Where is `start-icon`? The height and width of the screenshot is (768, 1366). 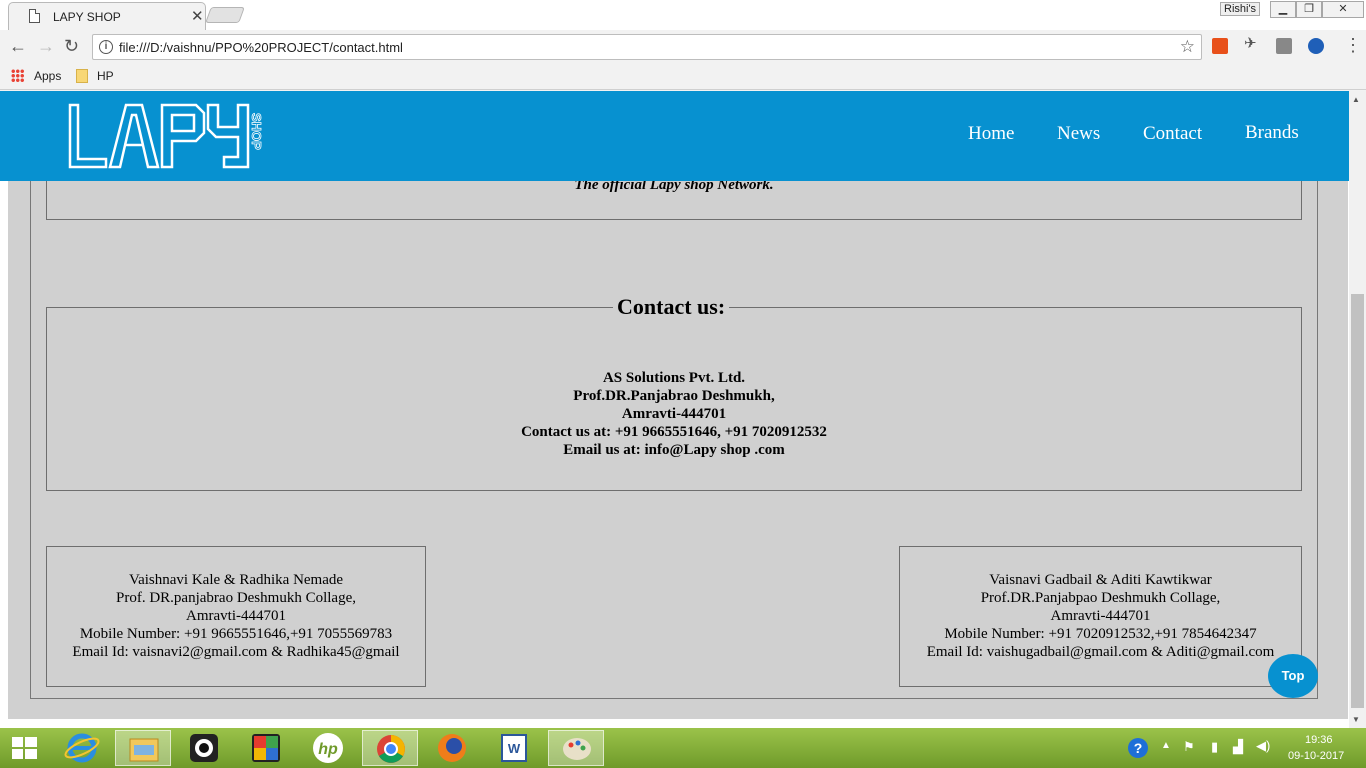
start-icon is located at coordinates (25, 749).